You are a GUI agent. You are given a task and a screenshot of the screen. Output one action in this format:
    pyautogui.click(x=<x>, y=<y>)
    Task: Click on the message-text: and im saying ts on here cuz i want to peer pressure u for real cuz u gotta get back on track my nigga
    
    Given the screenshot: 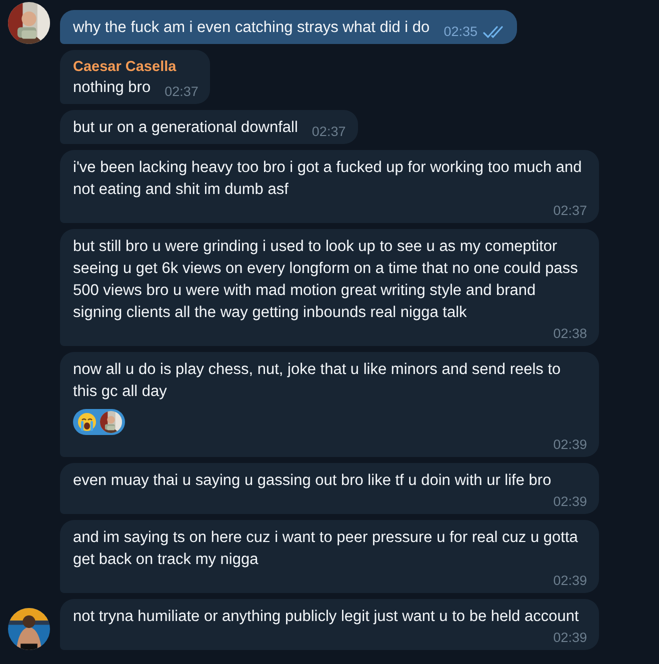 What is the action you would take?
    pyautogui.click(x=326, y=549)
    